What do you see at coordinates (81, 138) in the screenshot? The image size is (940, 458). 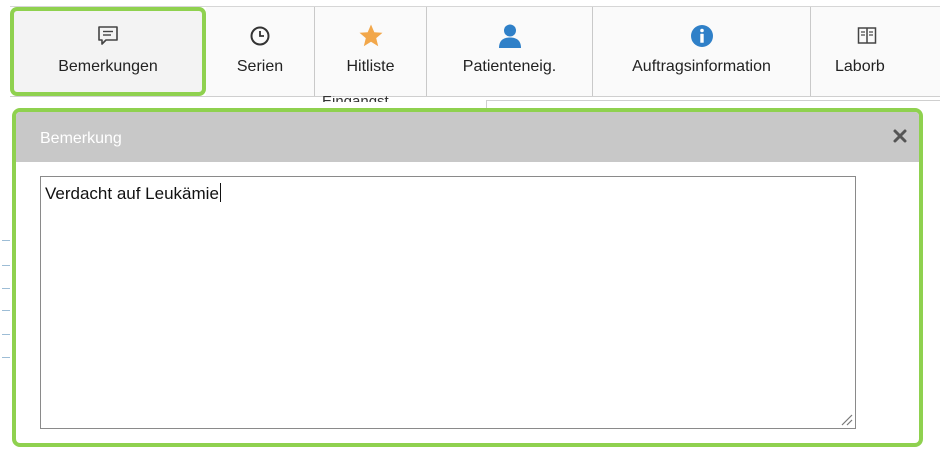 I see `dialog-title: Bemerkung` at bounding box center [81, 138].